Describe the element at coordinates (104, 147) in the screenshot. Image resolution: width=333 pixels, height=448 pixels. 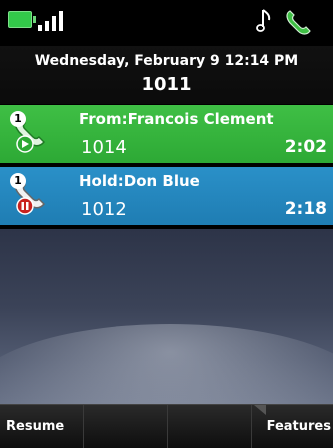
I see `call-number: 1014` at that location.